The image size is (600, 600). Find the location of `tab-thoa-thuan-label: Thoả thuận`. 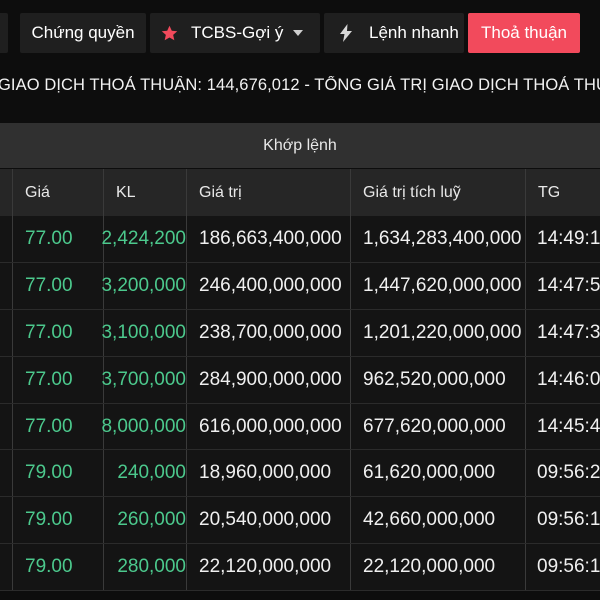

tab-thoa-thuan-label: Thoả thuận is located at coordinates (523, 32).